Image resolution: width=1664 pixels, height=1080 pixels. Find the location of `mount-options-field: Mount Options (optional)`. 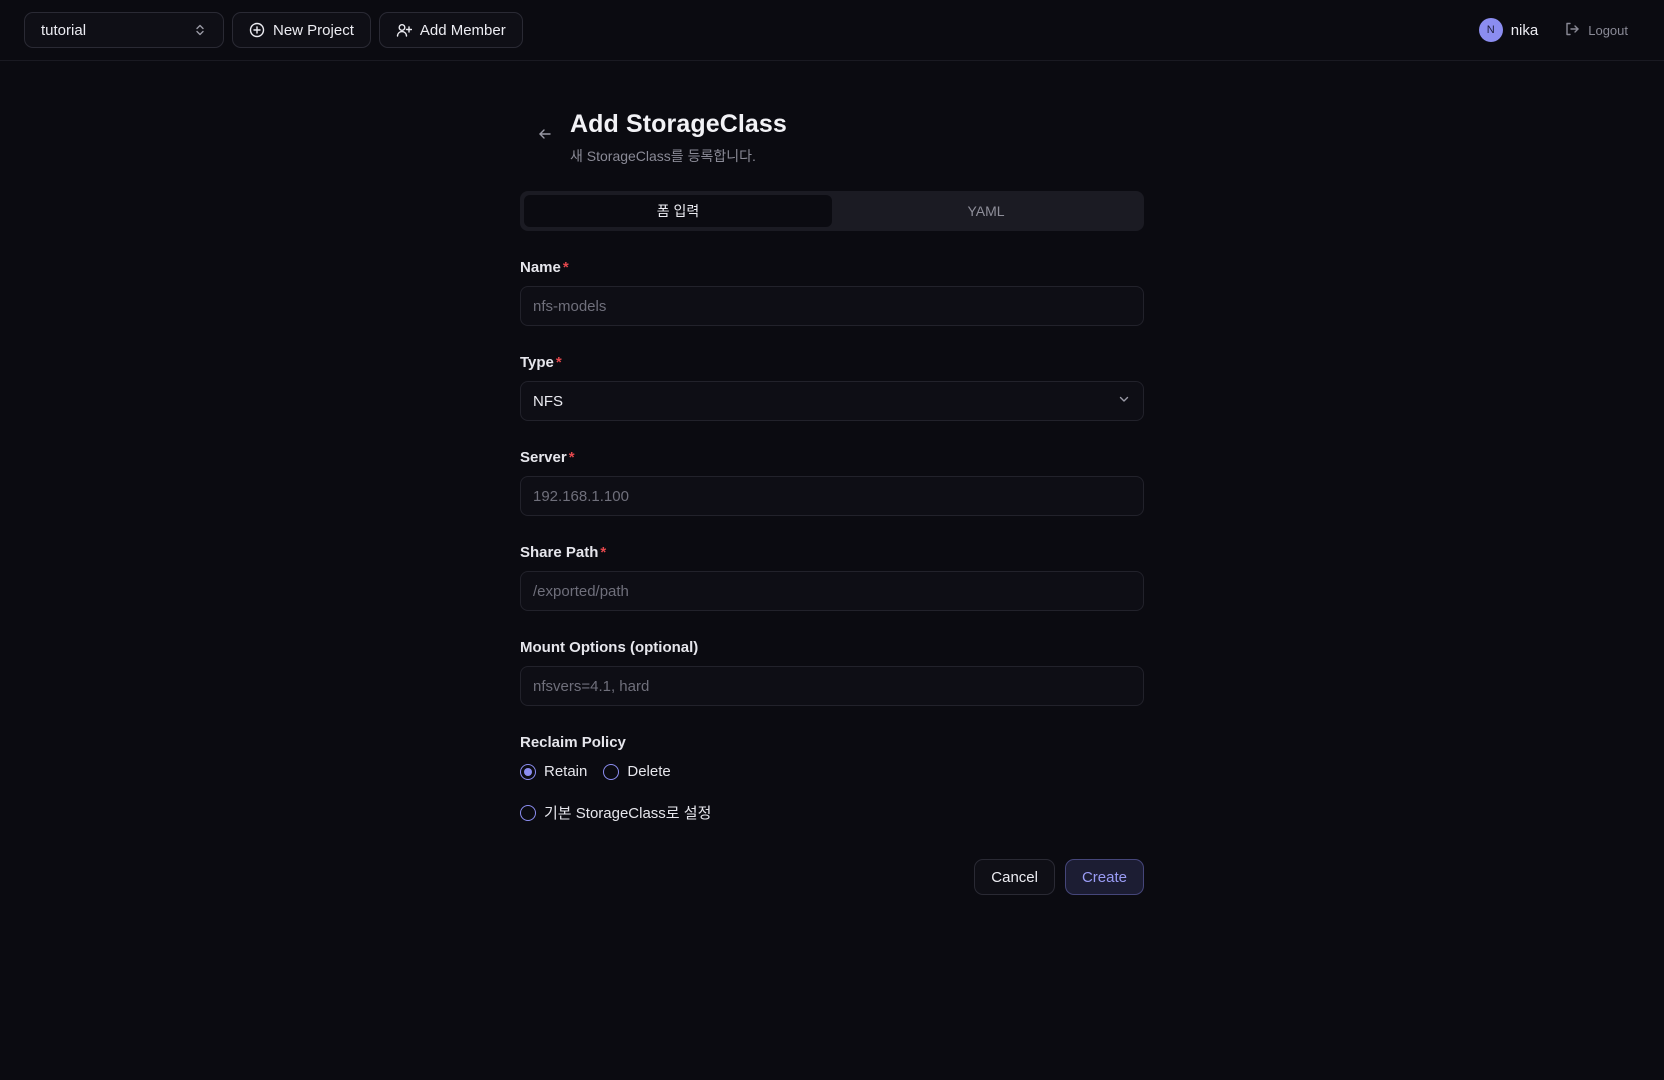

mount-options-field: Mount Options (optional) is located at coordinates (832, 672).